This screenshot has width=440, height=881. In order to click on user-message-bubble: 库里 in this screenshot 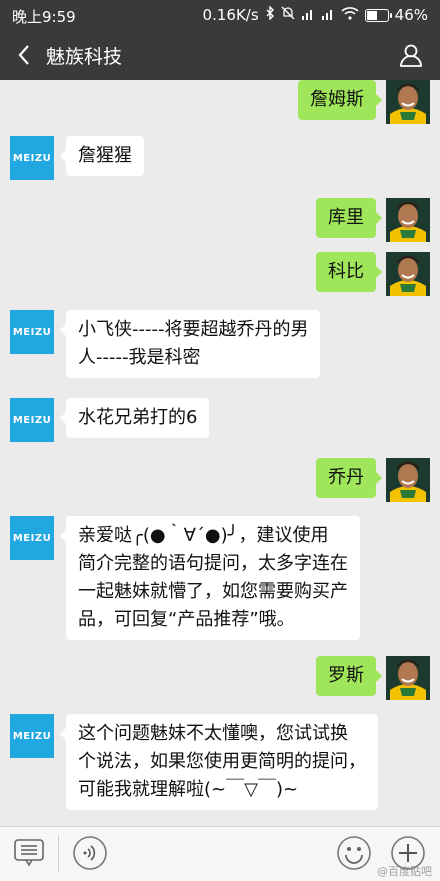, I will do `click(349, 218)`.